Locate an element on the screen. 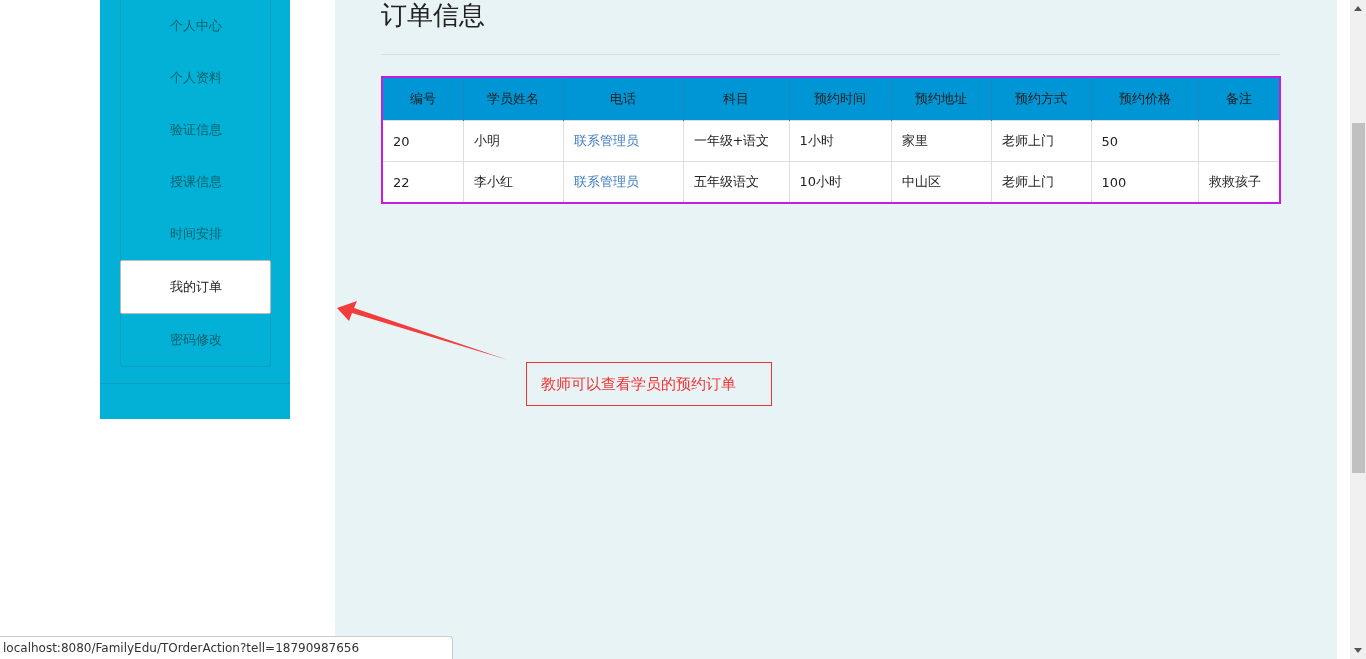 This screenshot has height=659, width=1366. table-cell: 小明 is located at coordinates (513, 141).